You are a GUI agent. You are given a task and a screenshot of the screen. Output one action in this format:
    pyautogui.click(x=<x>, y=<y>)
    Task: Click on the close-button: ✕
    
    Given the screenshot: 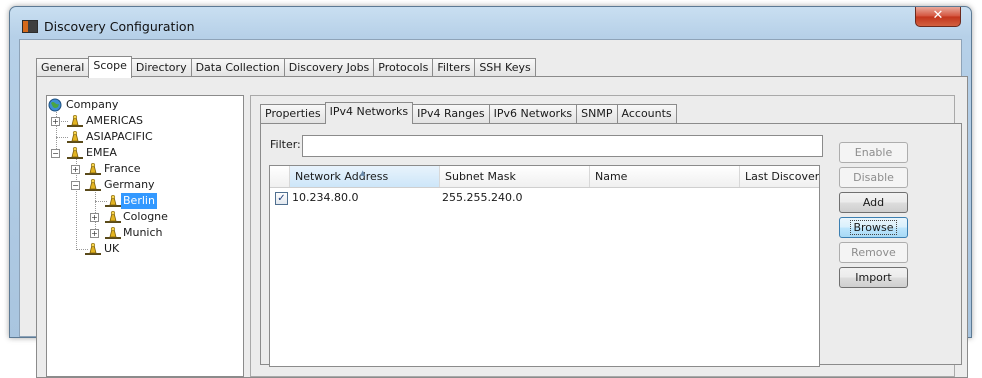 What is the action you would take?
    pyautogui.click(x=938, y=17)
    